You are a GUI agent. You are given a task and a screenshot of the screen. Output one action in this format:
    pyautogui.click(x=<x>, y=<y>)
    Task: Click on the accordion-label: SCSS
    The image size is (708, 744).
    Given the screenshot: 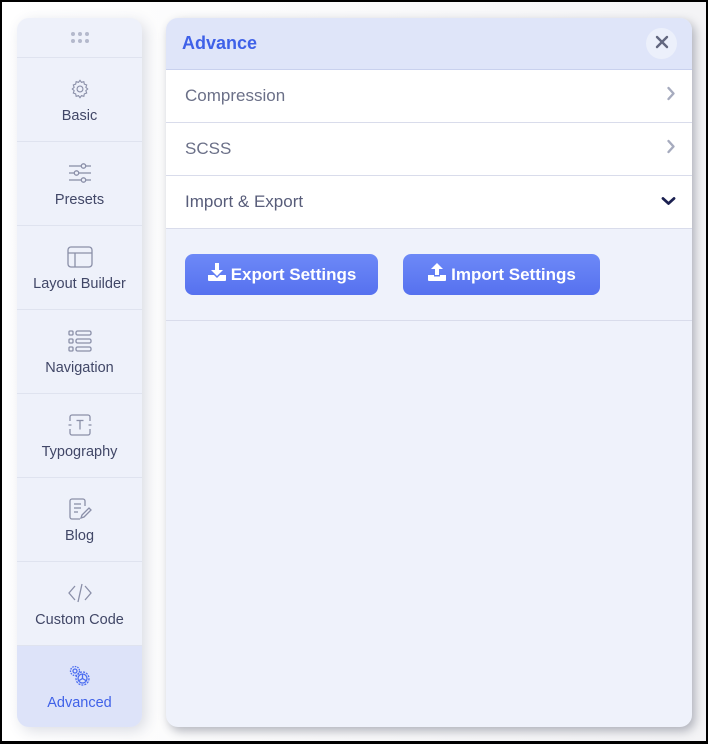 What is the action you would take?
    pyautogui.click(x=208, y=148)
    